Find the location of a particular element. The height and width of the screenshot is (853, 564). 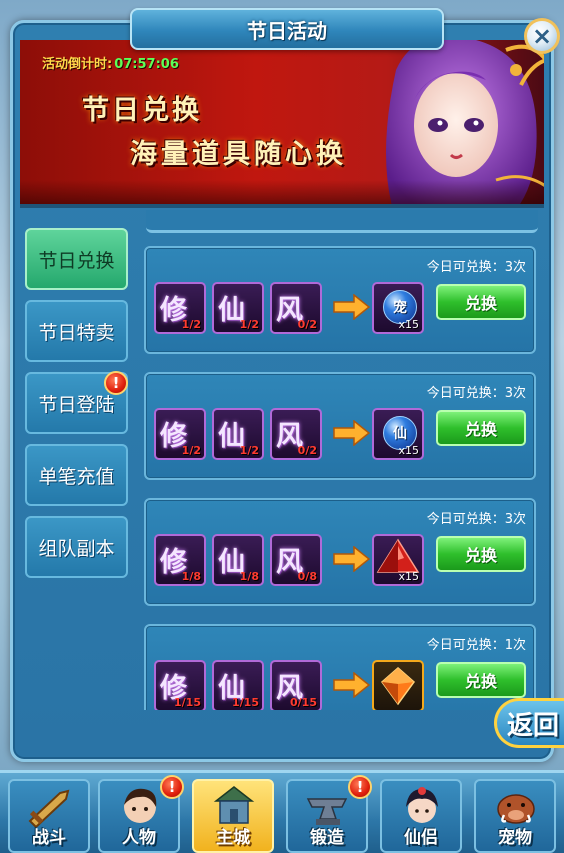

tab-label: 节日登陆 is located at coordinates (76, 404).